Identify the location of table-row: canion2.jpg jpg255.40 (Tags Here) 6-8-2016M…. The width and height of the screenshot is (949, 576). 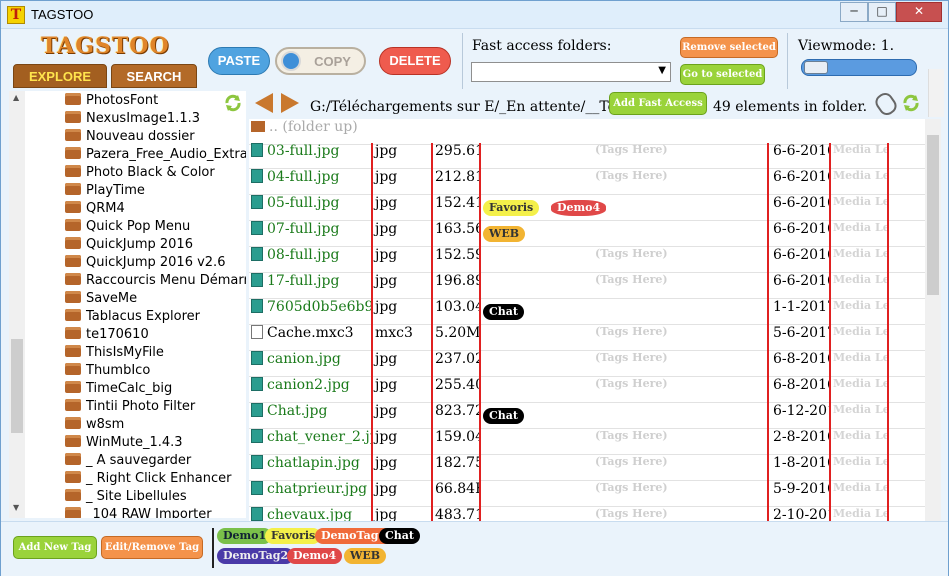
(587, 390).